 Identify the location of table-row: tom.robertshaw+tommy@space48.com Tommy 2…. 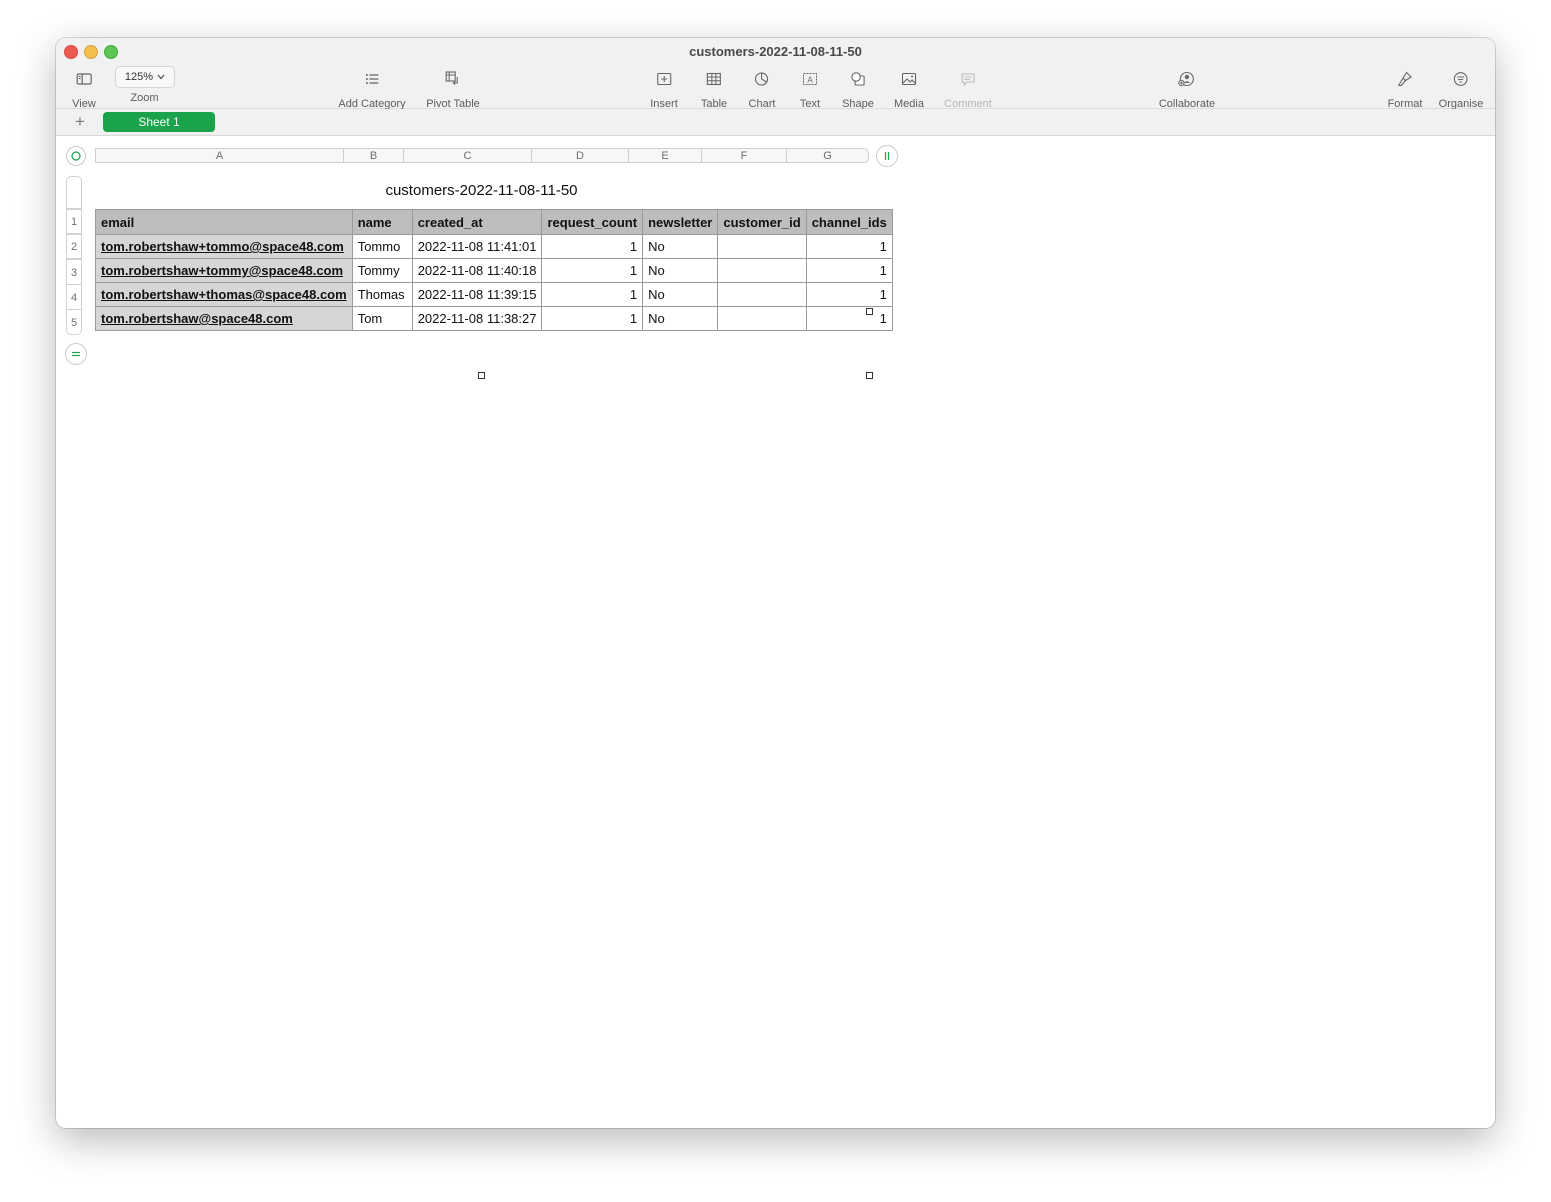
(494, 270).